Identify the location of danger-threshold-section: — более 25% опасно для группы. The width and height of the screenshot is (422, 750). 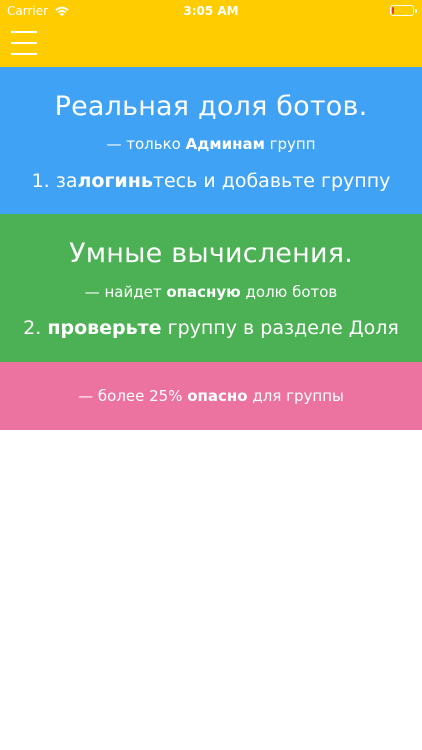
(211, 396).